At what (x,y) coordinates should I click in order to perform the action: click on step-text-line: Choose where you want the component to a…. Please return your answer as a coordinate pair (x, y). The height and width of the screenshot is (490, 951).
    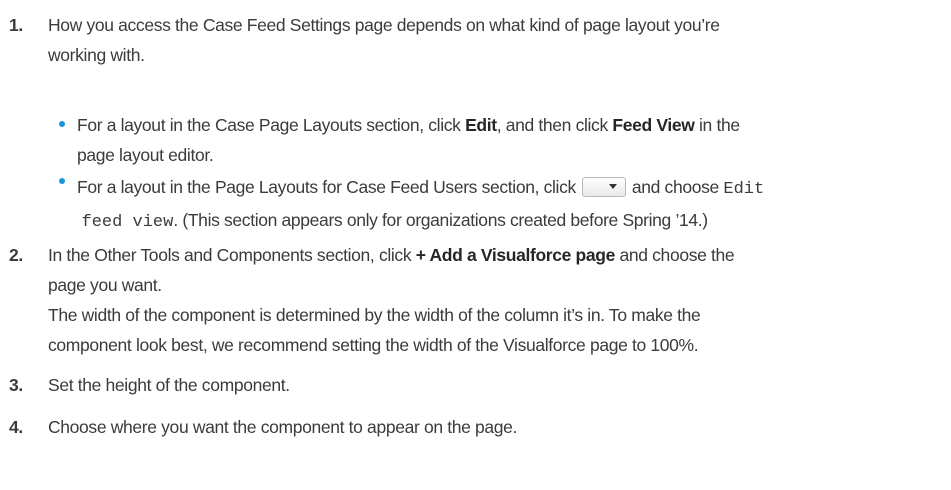
    Looking at the image, I should click on (283, 427).